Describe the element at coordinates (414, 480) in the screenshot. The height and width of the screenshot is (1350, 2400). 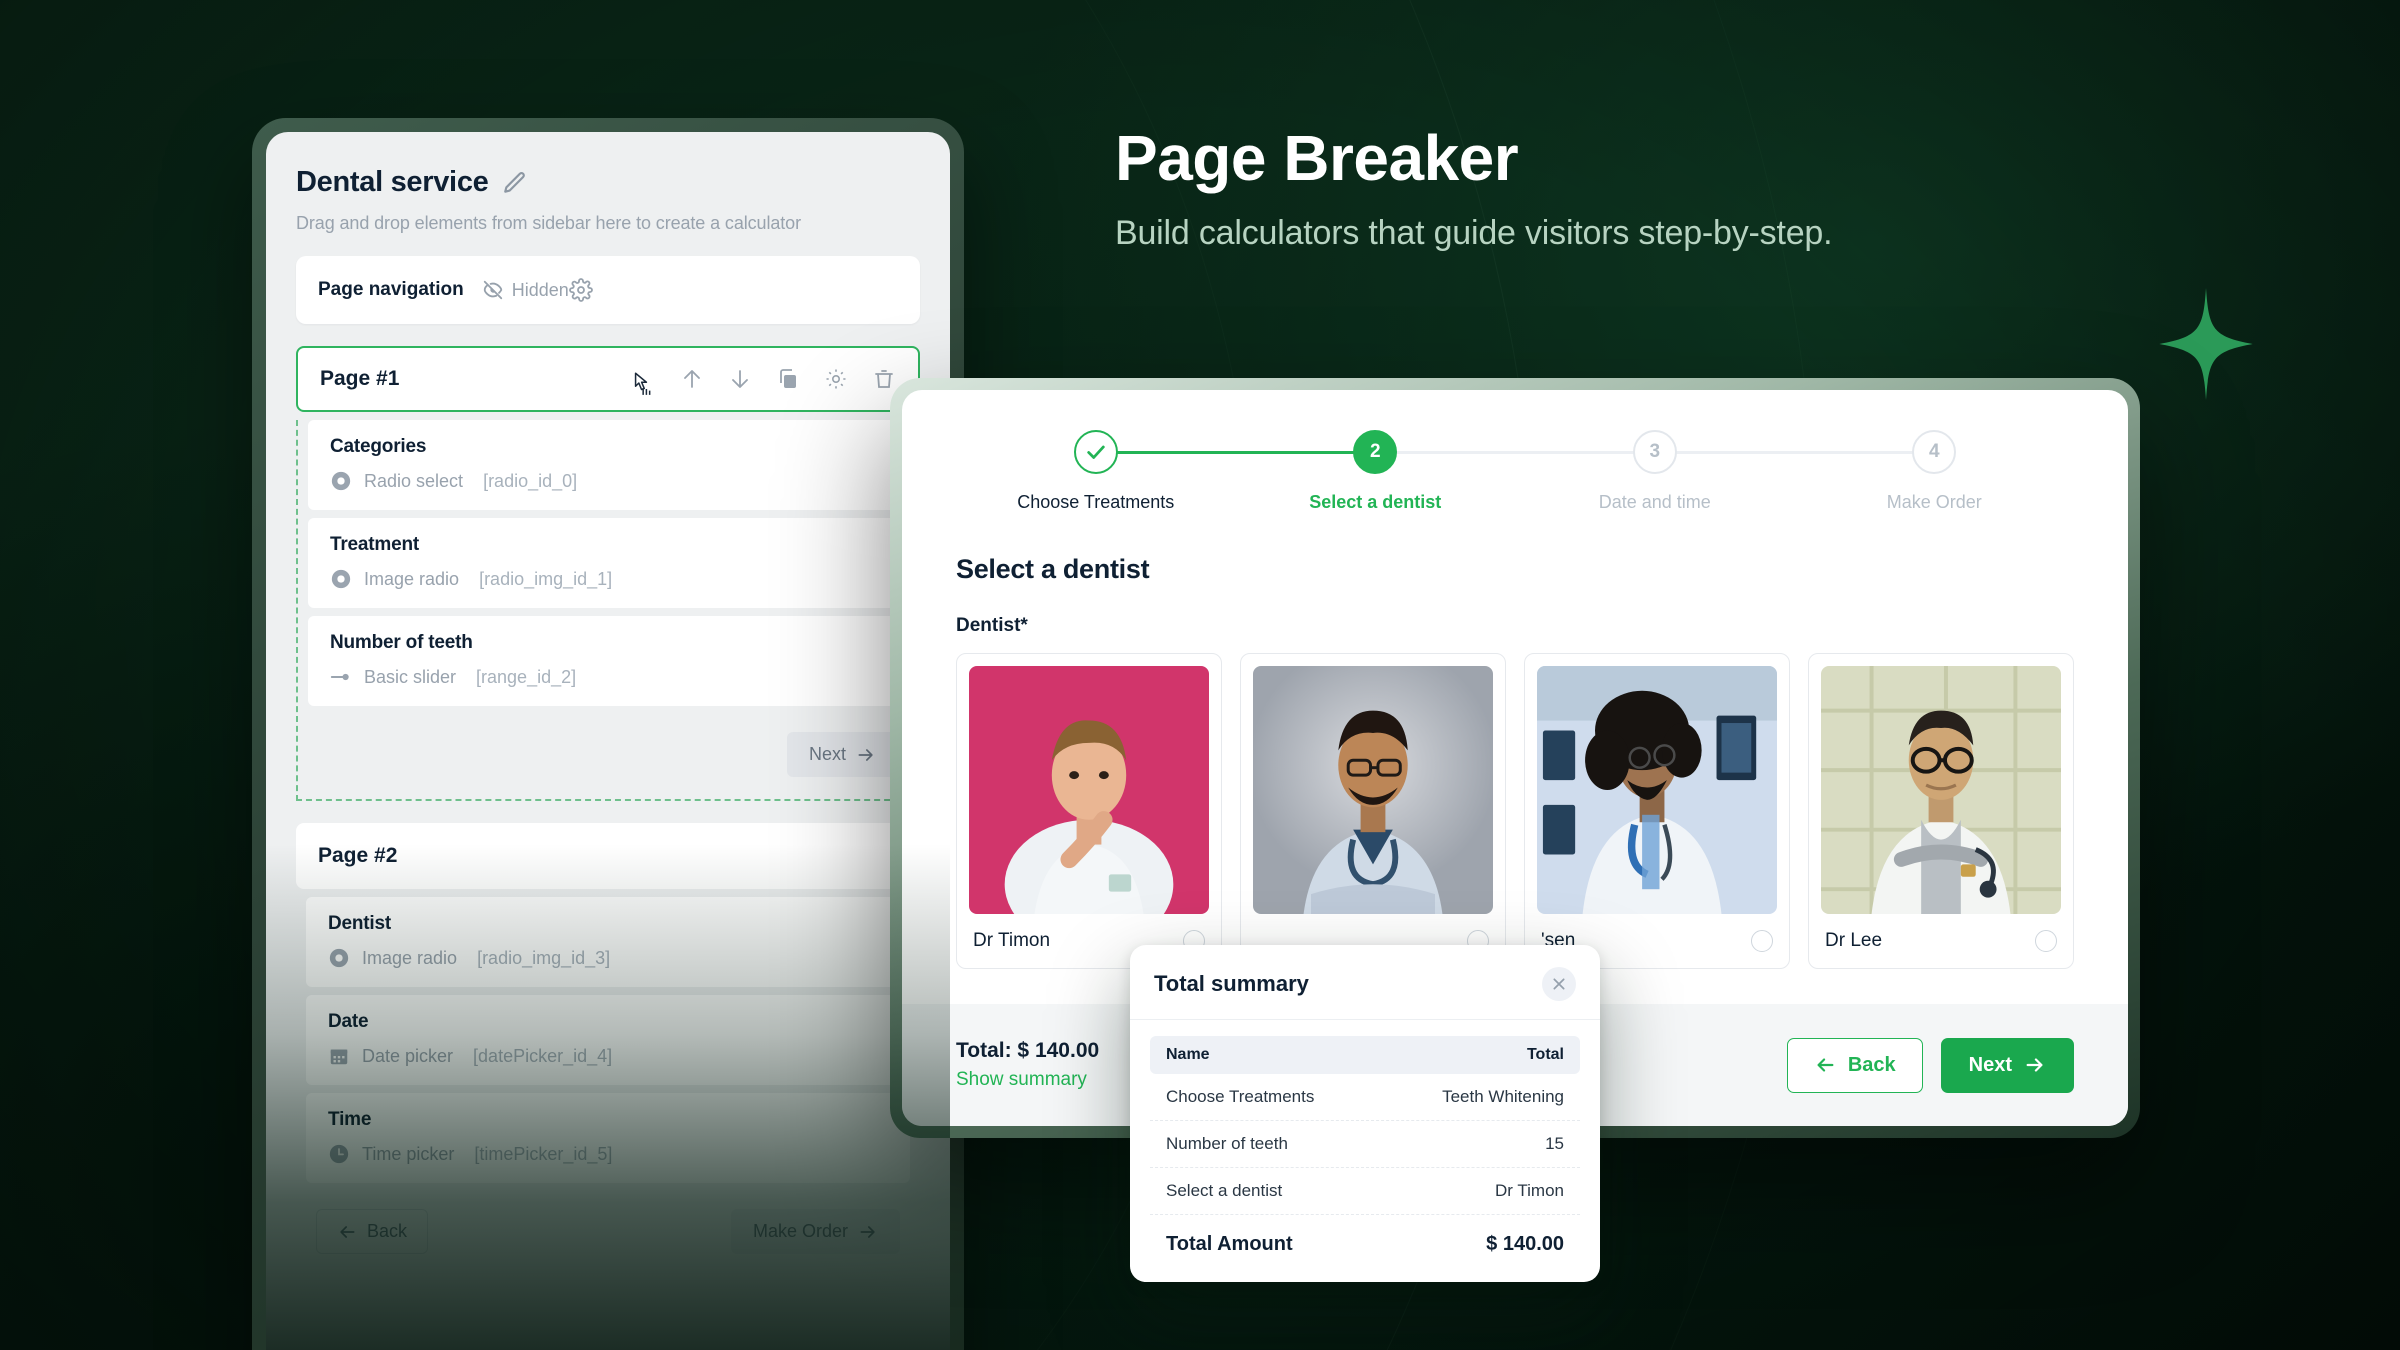
I see `element-type: Radio select` at that location.